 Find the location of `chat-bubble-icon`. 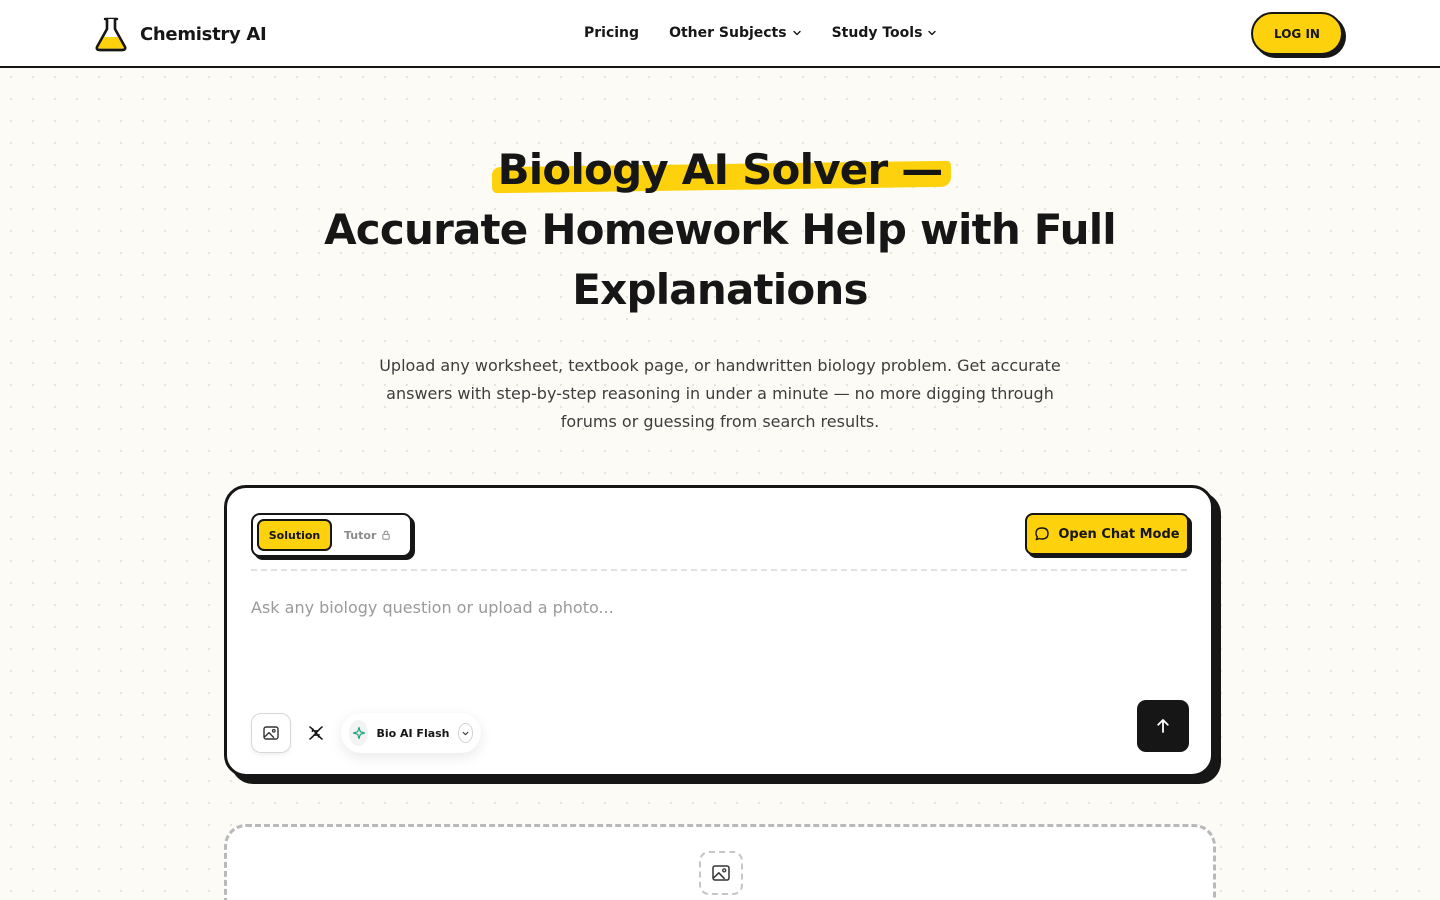

chat-bubble-icon is located at coordinates (1042, 534).